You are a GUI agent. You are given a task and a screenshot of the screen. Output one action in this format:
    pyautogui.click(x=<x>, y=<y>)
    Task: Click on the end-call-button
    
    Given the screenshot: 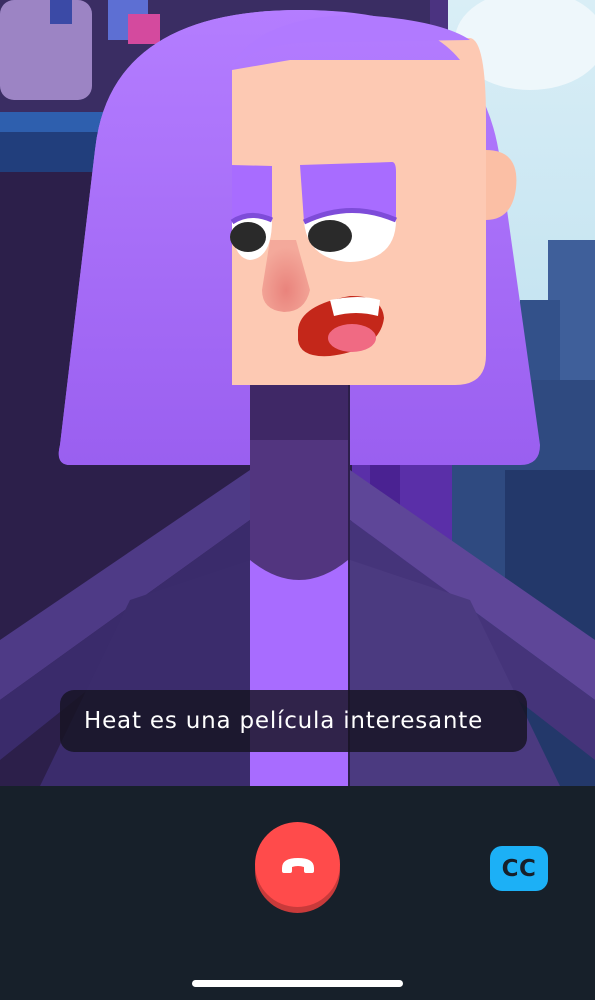 What is the action you would take?
    pyautogui.click(x=297, y=864)
    